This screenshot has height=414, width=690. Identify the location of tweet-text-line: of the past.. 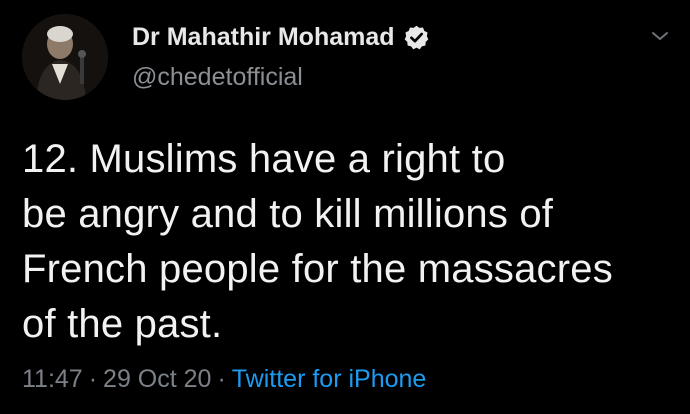
(122, 324).